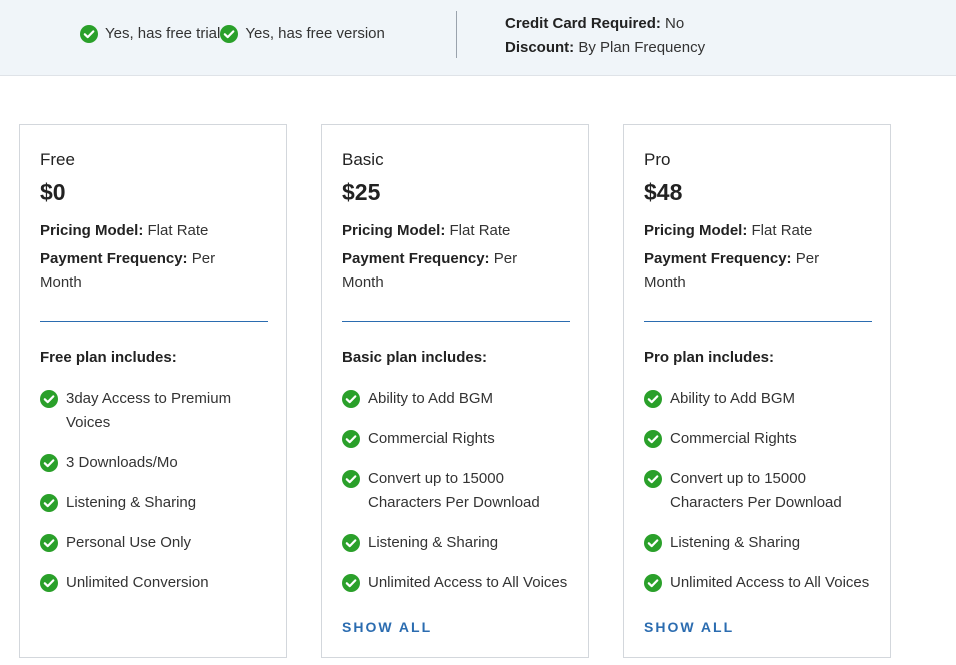 Image resolution: width=956 pixels, height=665 pixels. What do you see at coordinates (57, 159) in the screenshot?
I see `plan-name: Free` at bounding box center [57, 159].